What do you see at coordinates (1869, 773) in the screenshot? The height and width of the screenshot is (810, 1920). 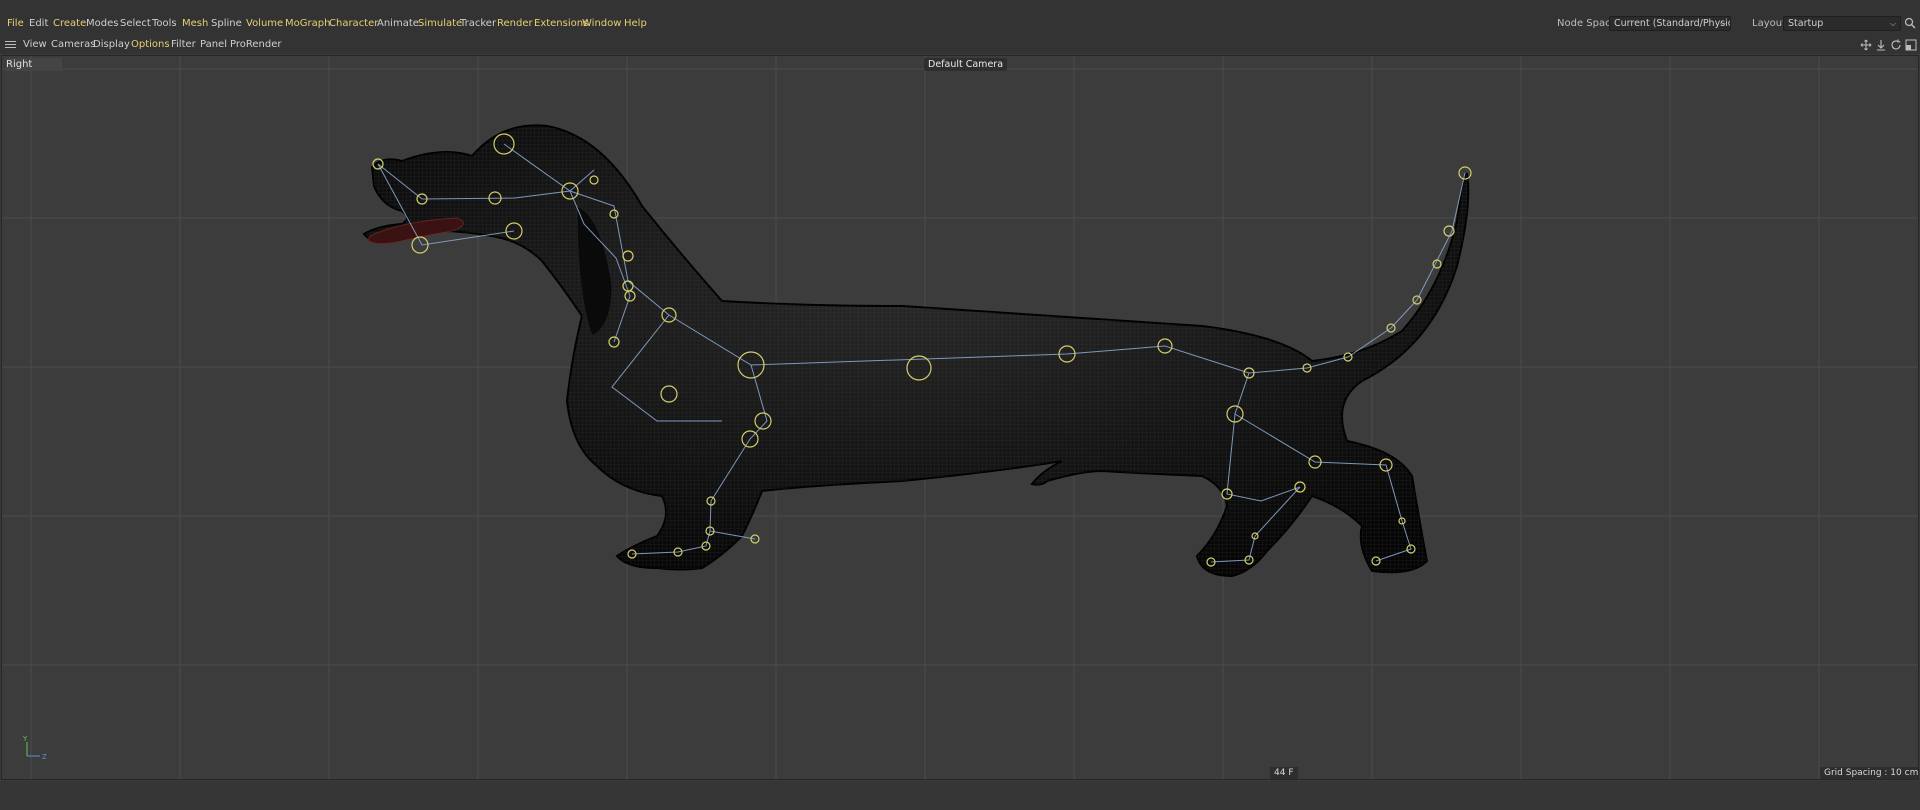 I see `grid-spacing: Grid Spacing : 10 cm` at bounding box center [1869, 773].